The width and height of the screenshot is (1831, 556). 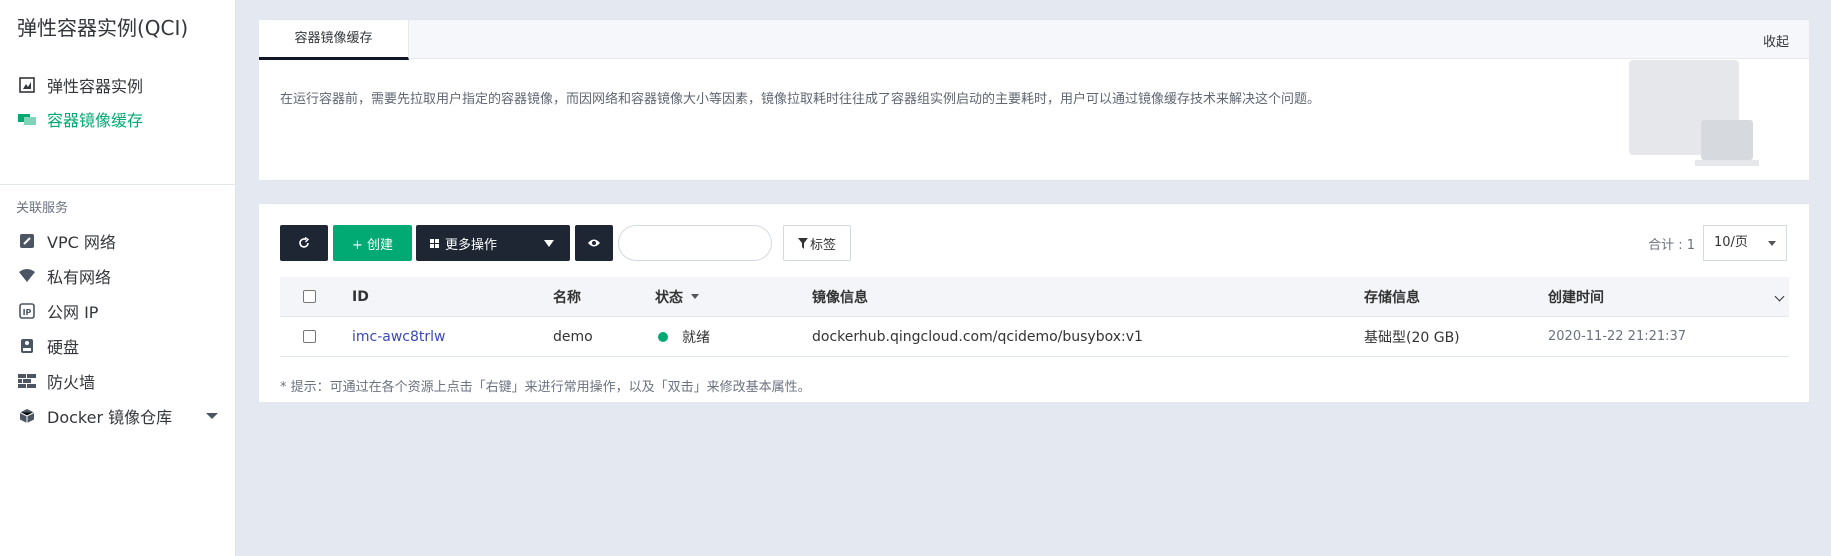 I want to click on sidebar-item-public-ip: IP 公网 IP, so click(x=118, y=311).